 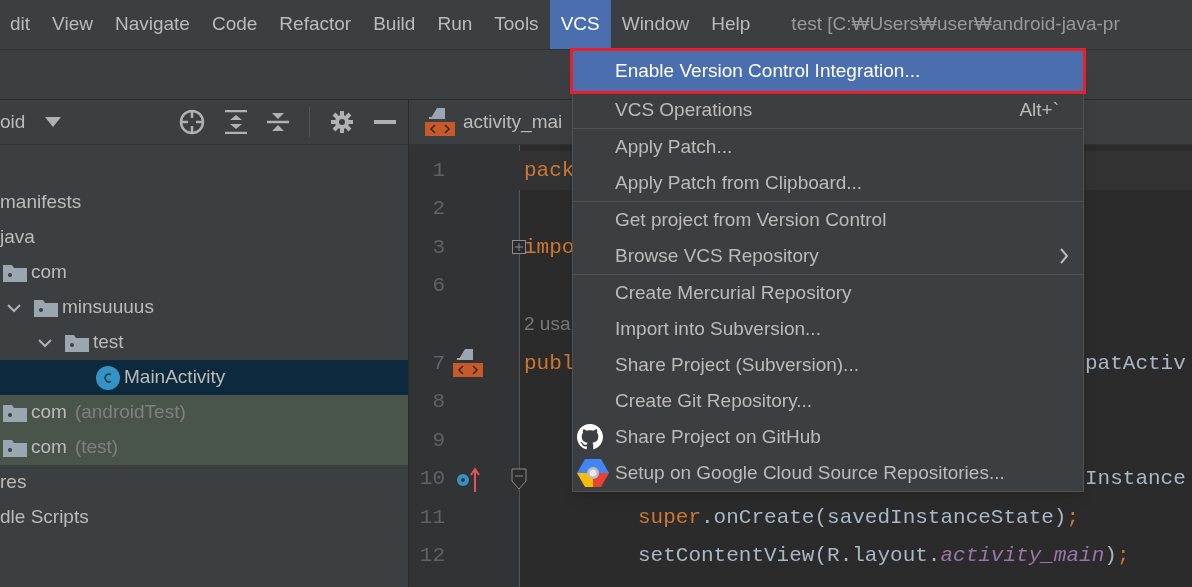 I want to click on fold-collapse-icon, so click(x=519, y=479).